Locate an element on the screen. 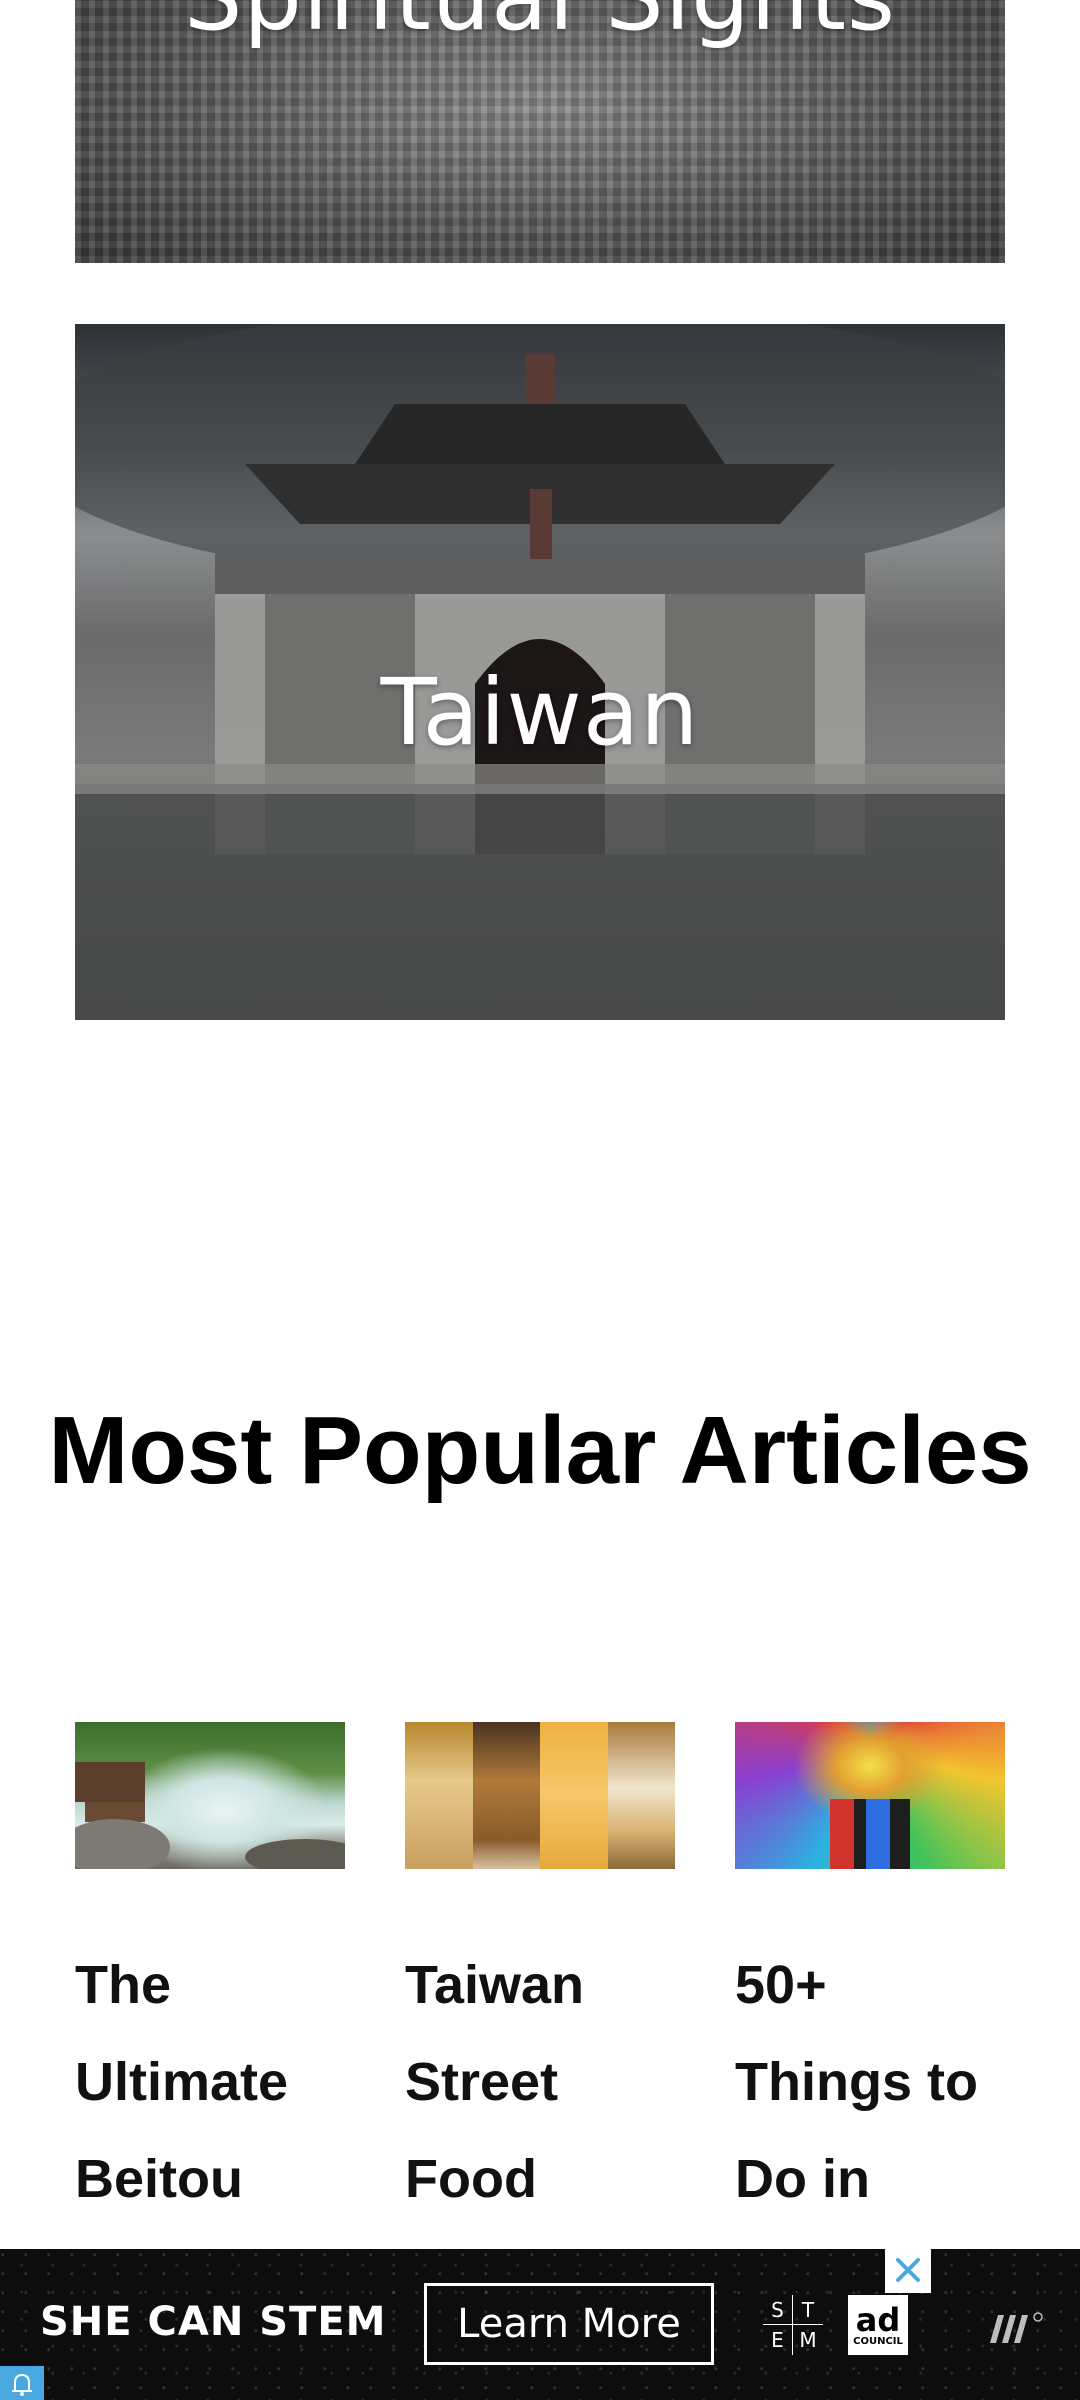 Image resolution: width=1080 pixels, height=2400 pixels. brand-logo-icon is located at coordinates (1016, 2327).